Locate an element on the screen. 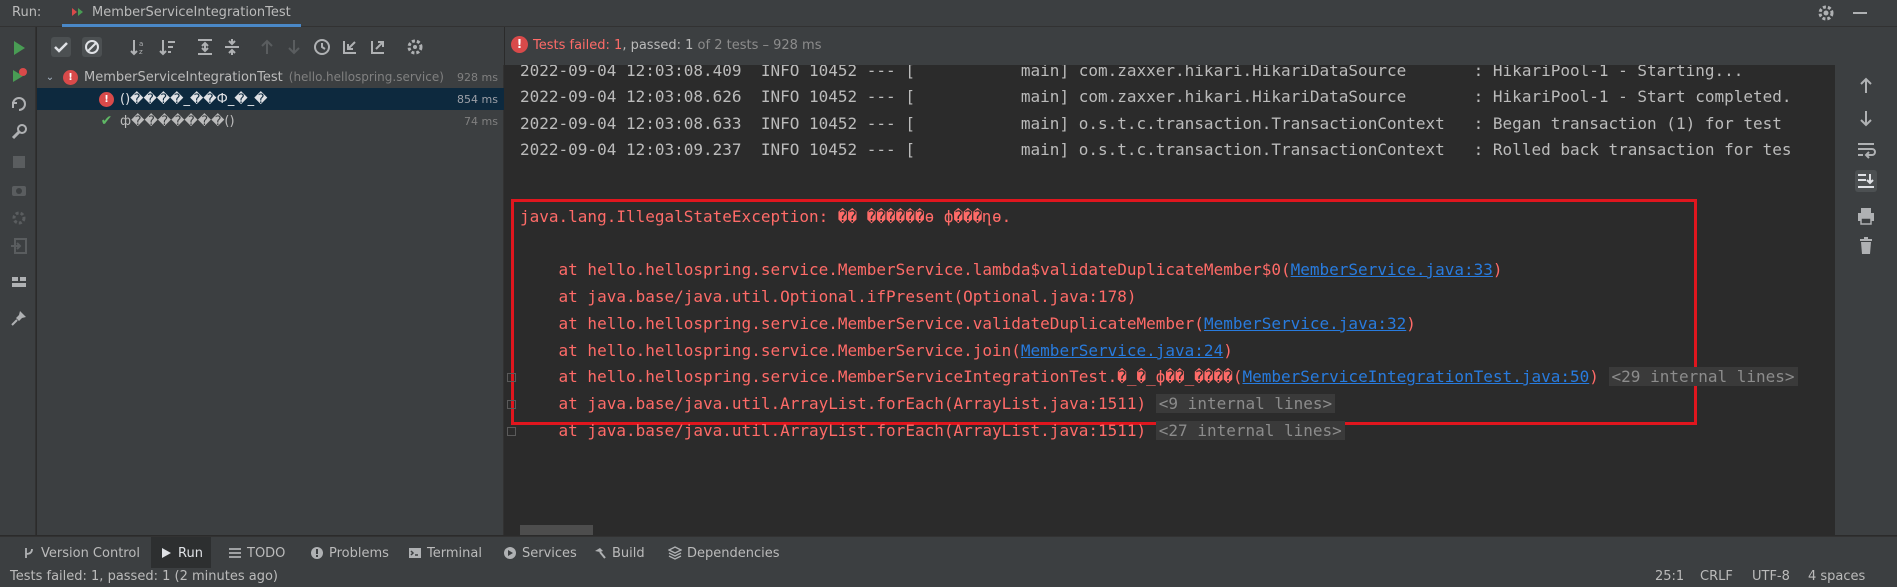 The width and height of the screenshot is (1897, 587). toggle-auto-test-icon is located at coordinates (19, 104).